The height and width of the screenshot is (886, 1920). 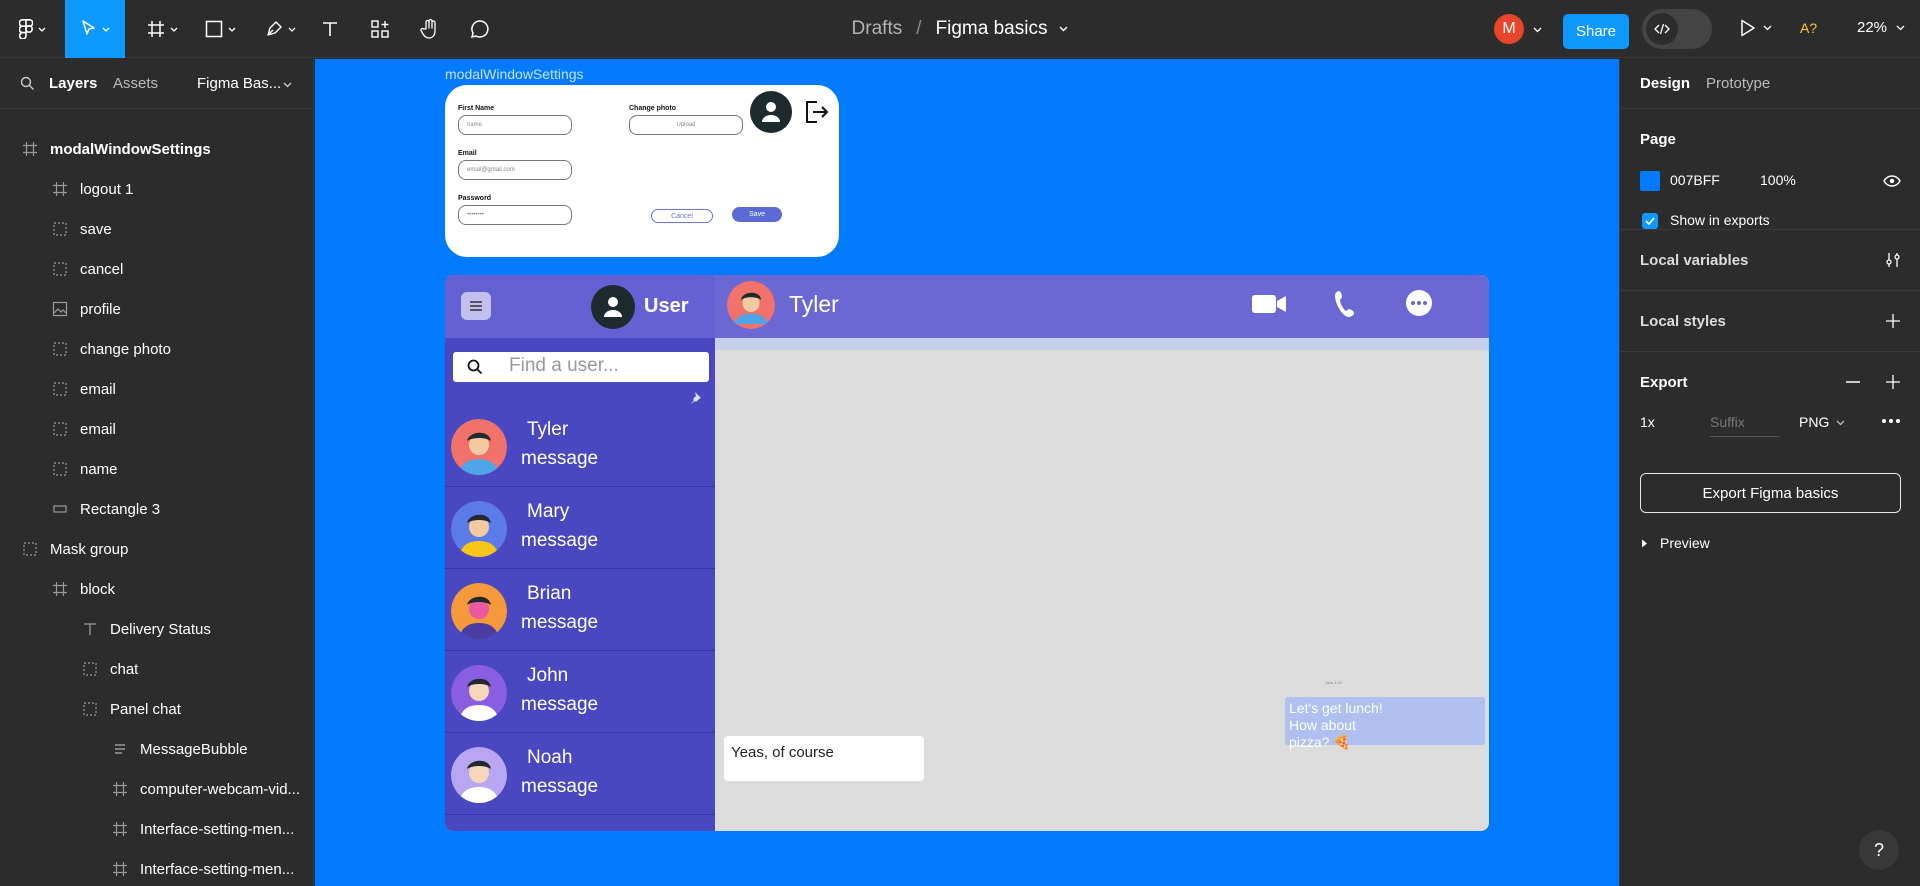 What do you see at coordinates (1814, 422) in the screenshot?
I see `export-format-select: PNG` at bounding box center [1814, 422].